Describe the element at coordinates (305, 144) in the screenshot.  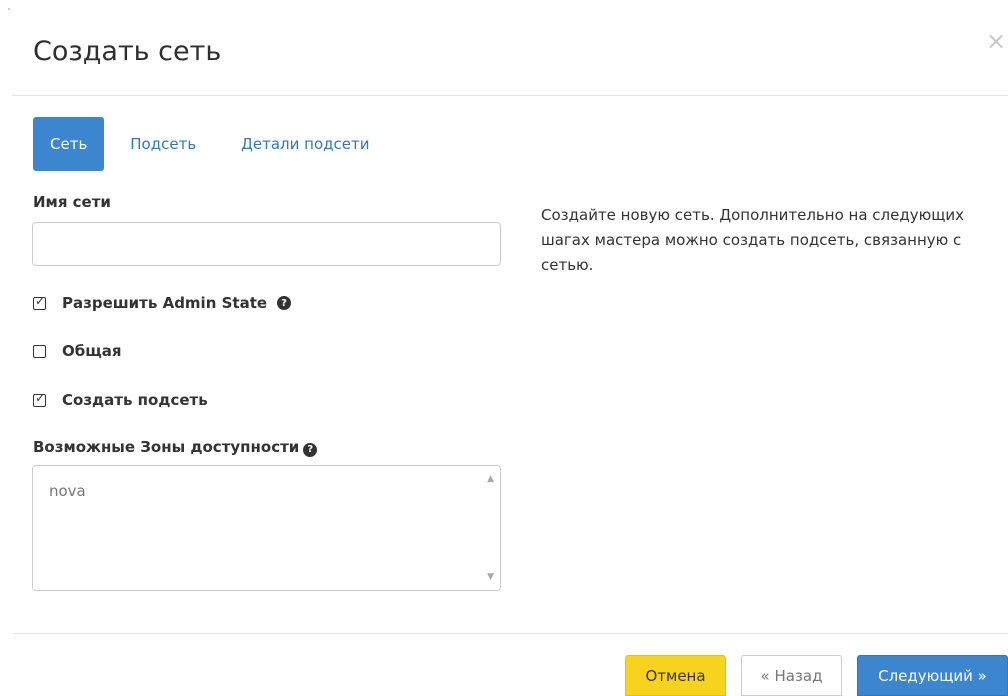
I see `tab-subnet-details: Детали подсети` at that location.